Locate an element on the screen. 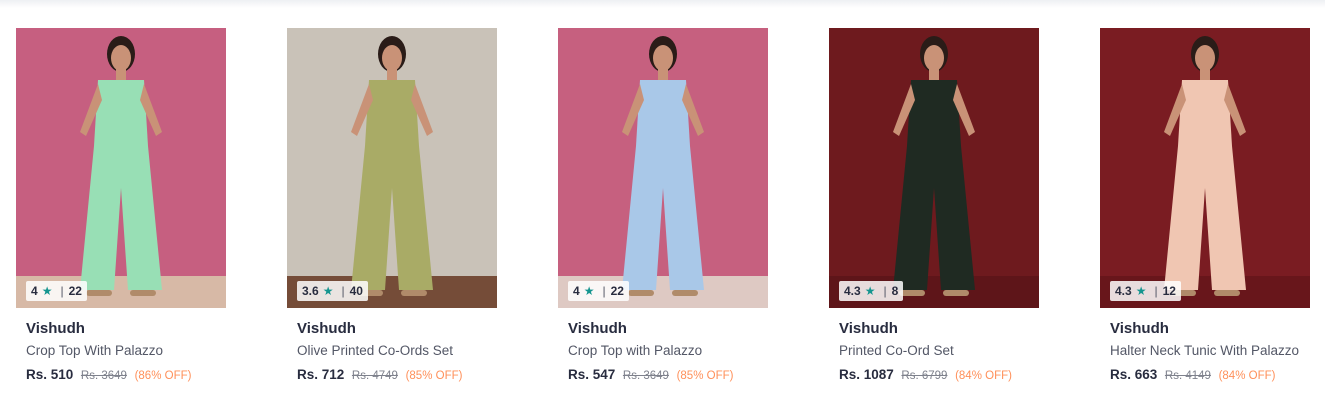 The image size is (1325, 409). current-price: Rs. 663 is located at coordinates (1134, 374).